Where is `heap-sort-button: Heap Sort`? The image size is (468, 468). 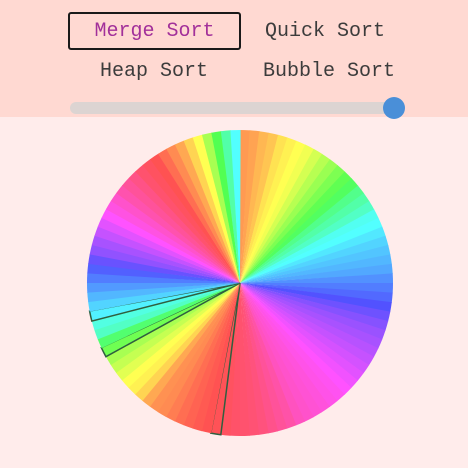 heap-sort-button: Heap Sort is located at coordinates (154, 71).